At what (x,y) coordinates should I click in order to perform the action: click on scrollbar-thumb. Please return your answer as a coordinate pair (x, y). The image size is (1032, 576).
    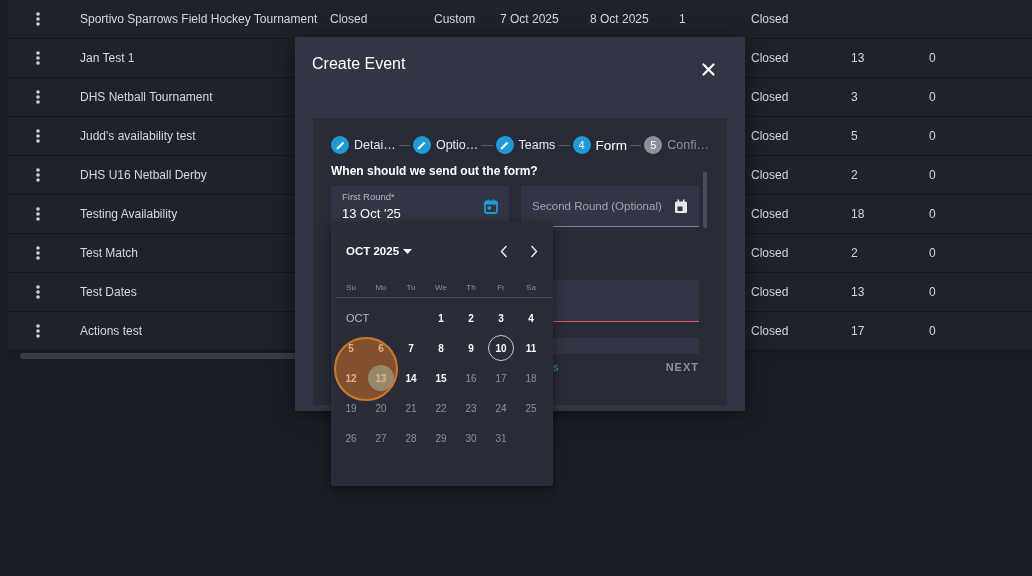
    Looking at the image, I should click on (705, 200).